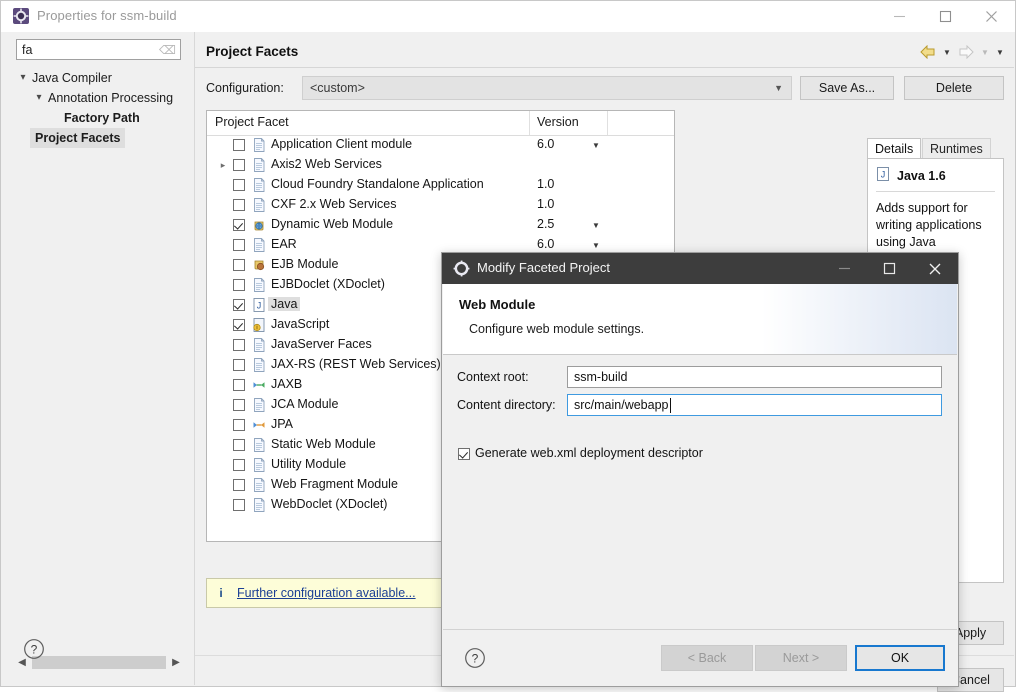  Describe the element at coordinates (323, 444) in the screenshot. I see `facet-name: Static Web Module` at that location.